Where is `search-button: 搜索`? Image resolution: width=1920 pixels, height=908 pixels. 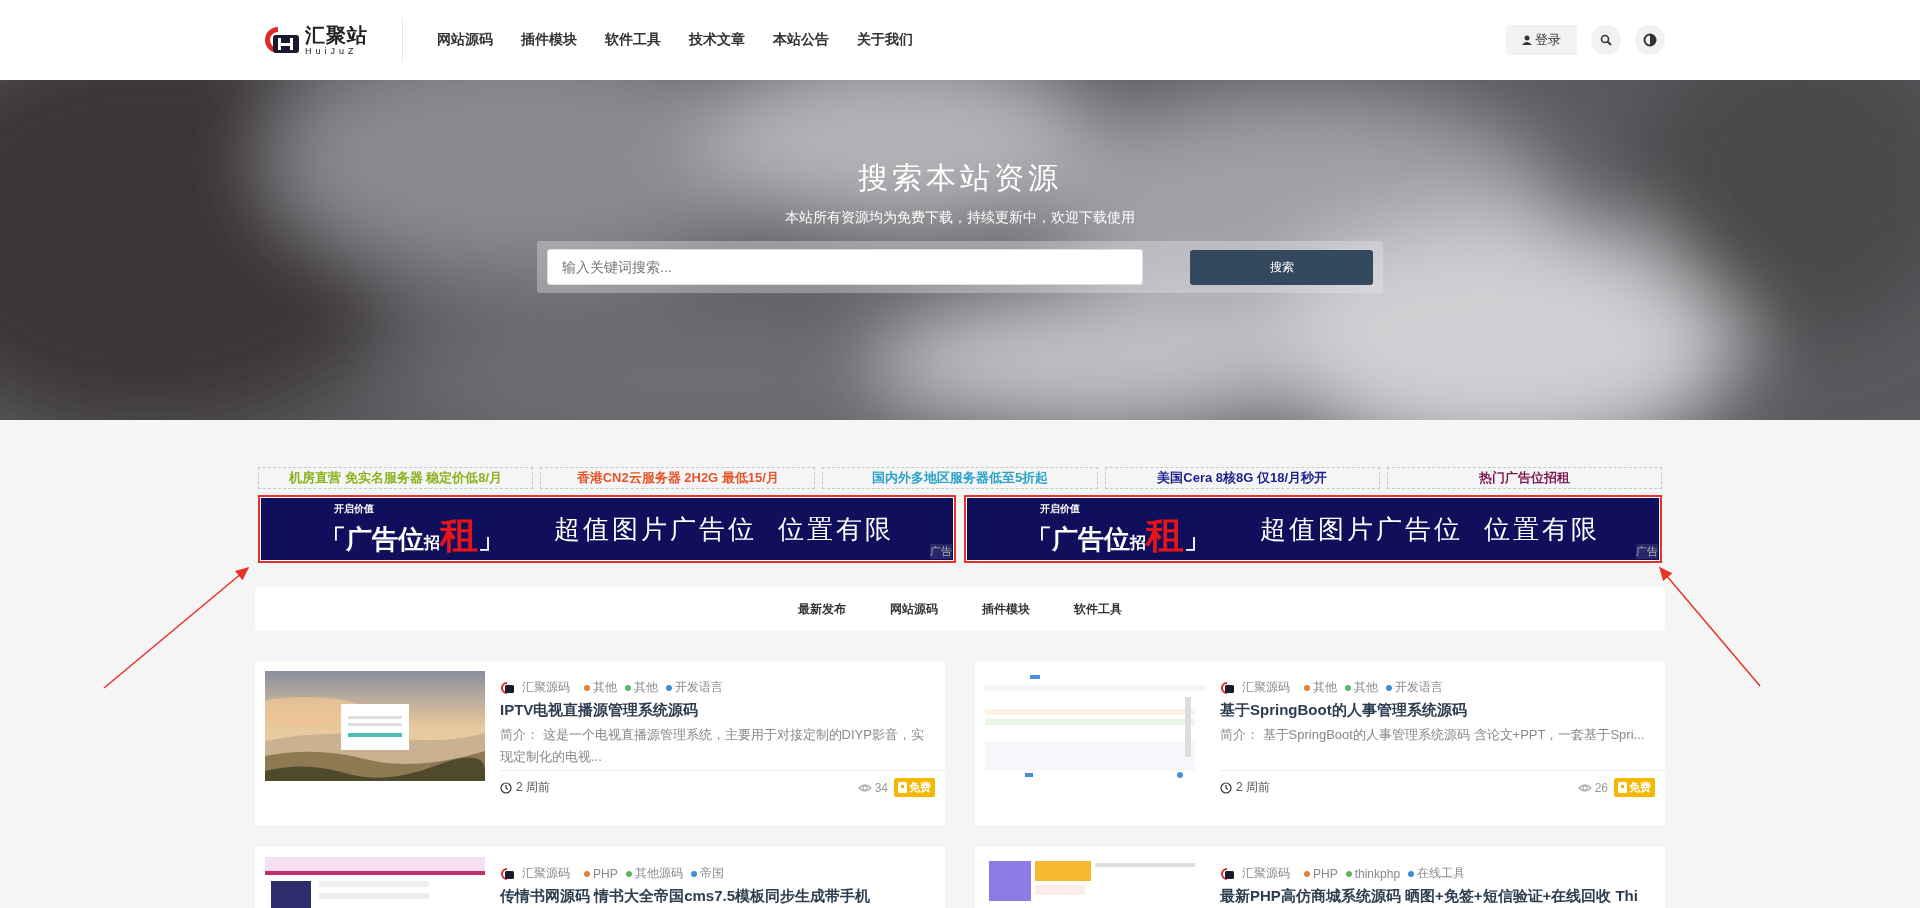 search-button: 搜索 is located at coordinates (1281, 267).